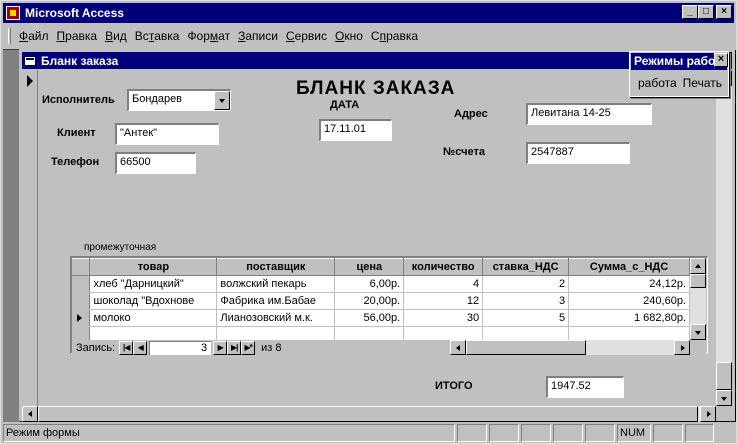 The width and height of the screenshot is (737, 444). Describe the element at coordinates (157, 36) in the screenshot. I see `menu-item-3: Вставка` at that location.